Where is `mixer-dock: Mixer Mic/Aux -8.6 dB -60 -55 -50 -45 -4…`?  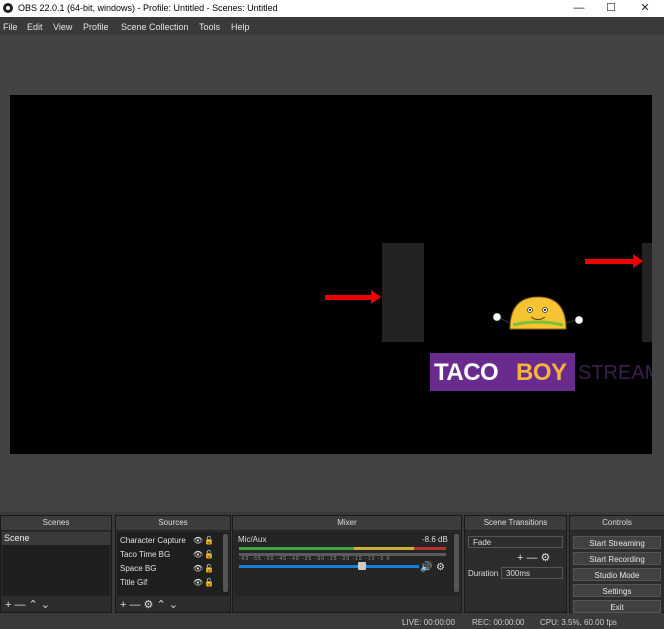 mixer-dock: Mixer Mic/Aux -8.6 dB -60 -55 -50 -45 -4… is located at coordinates (347, 564).